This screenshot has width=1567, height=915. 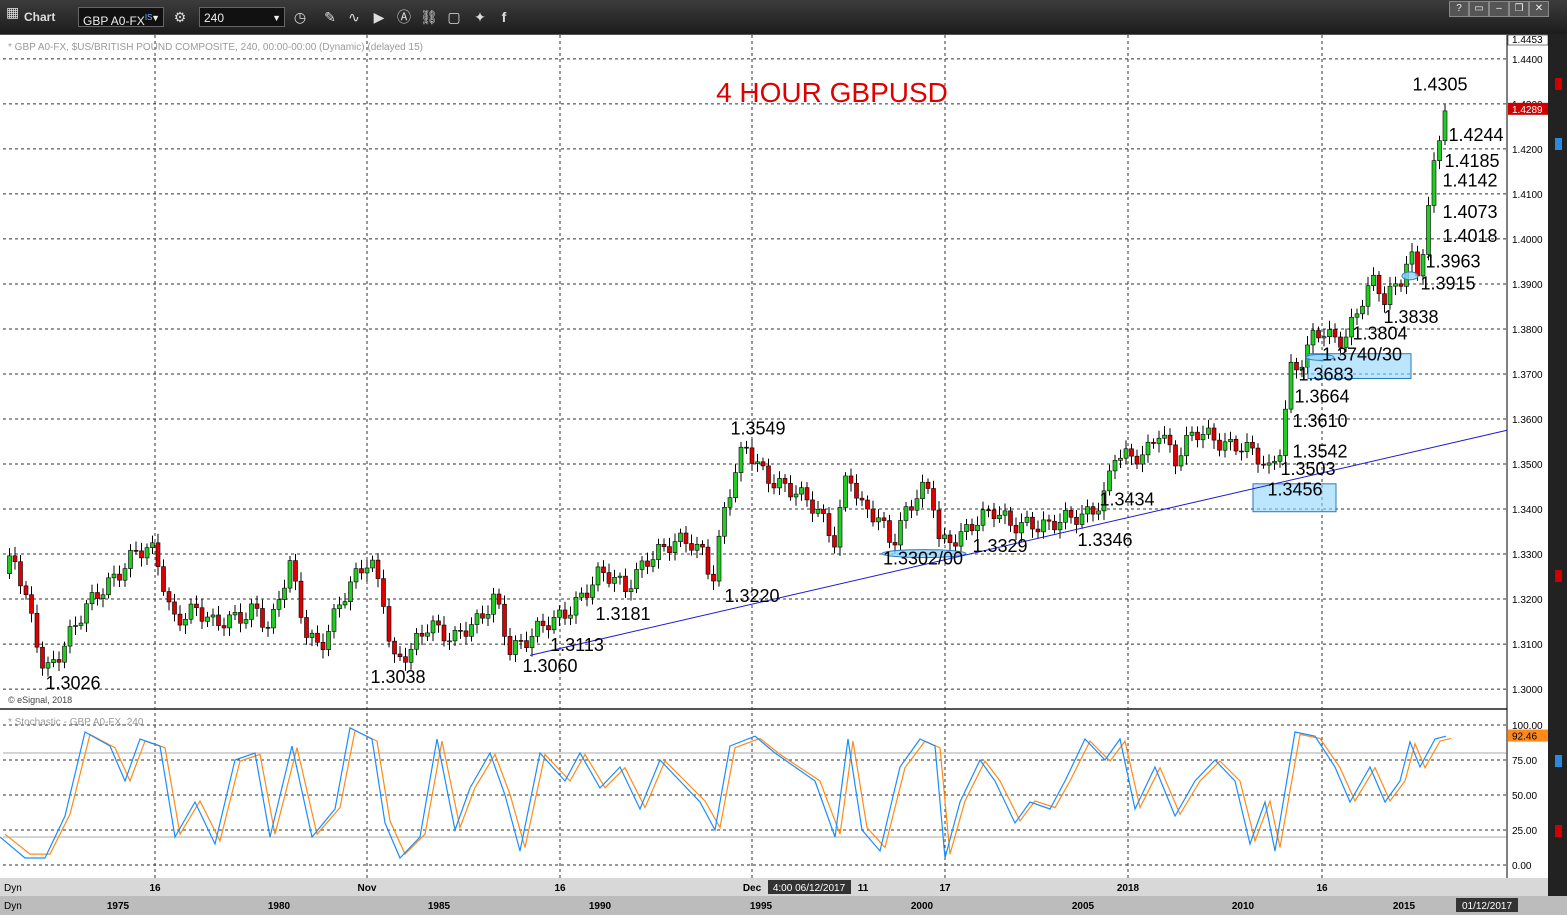 What do you see at coordinates (1527, 600) in the screenshot?
I see `y-tick-label: 1.3200` at bounding box center [1527, 600].